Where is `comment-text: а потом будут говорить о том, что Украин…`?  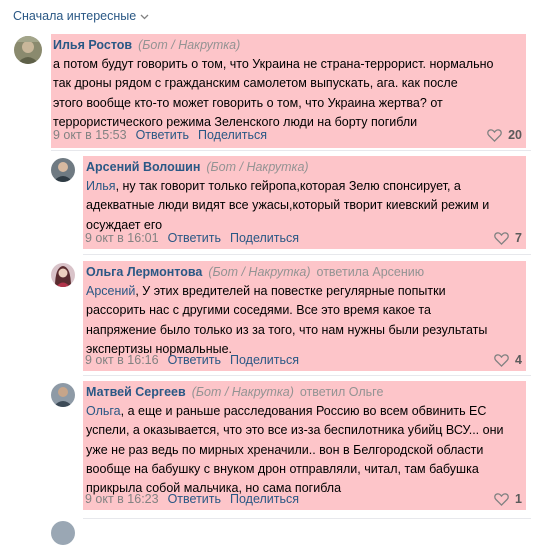 comment-text: а потом будут говорить о том, что Украин… is located at coordinates (289, 93).